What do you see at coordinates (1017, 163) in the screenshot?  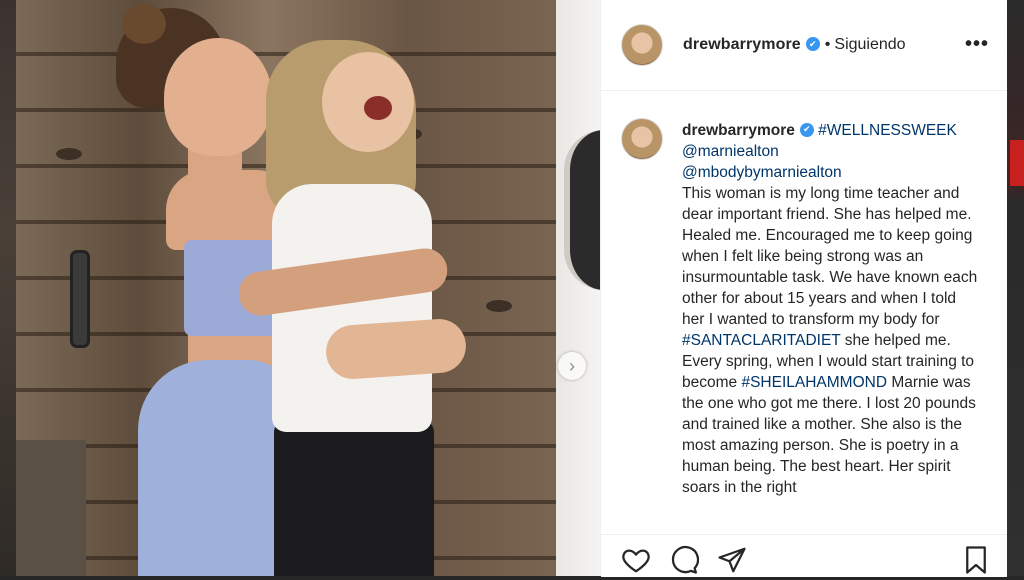 I see `backdrop-red-tag` at bounding box center [1017, 163].